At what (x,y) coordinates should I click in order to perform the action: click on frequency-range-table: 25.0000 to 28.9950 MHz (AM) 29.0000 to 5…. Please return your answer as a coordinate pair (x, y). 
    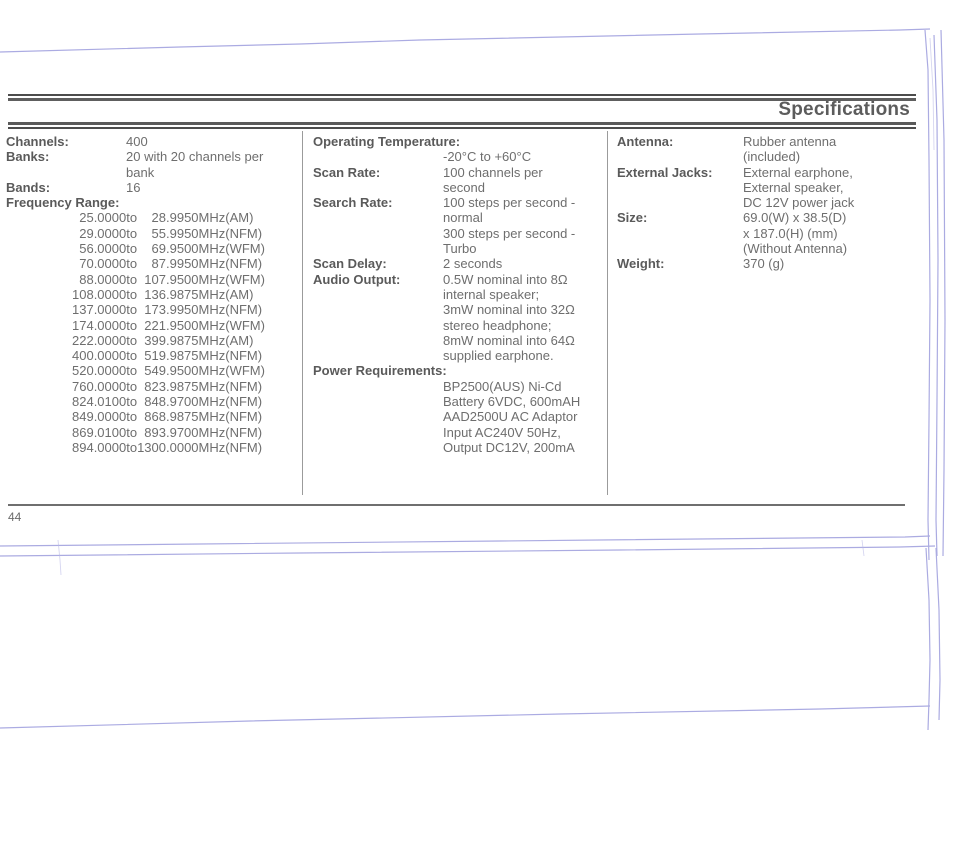
    Looking at the image, I should click on (168, 332).